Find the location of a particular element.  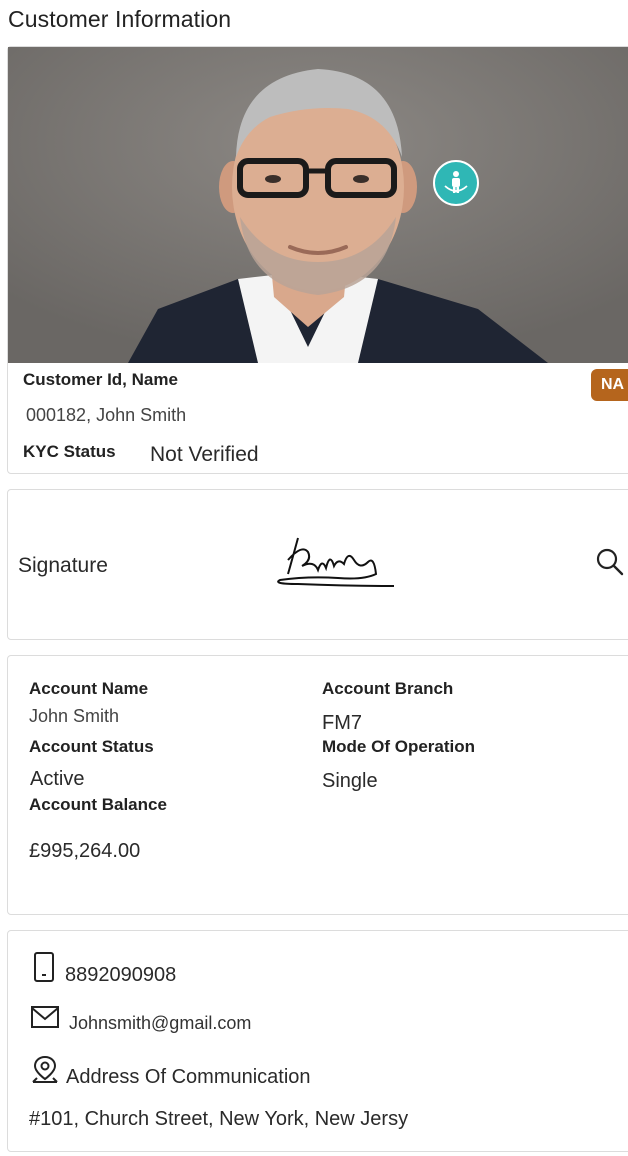

rotate-view-button is located at coordinates (456, 183).